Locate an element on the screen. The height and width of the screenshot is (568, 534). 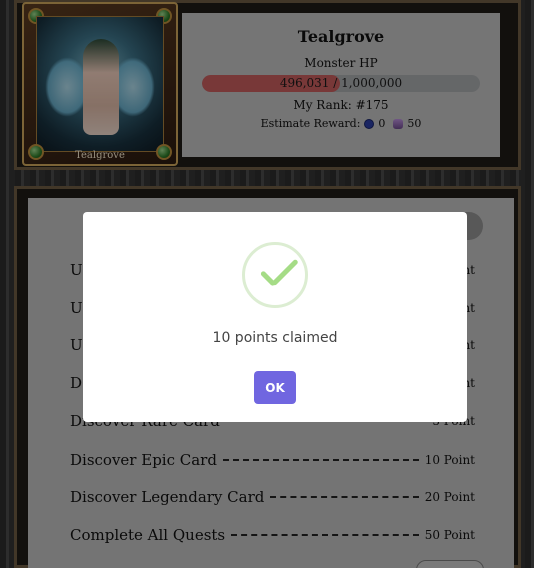
check-mark-long is located at coordinates (285, 272).